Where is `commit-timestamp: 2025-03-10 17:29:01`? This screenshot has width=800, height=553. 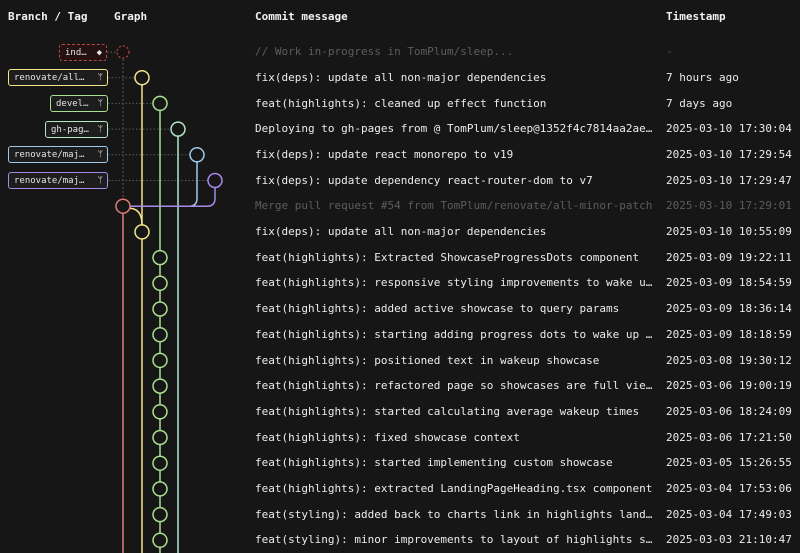
commit-timestamp: 2025-03-10 17:29:01 is located at coordinates (729, 206).